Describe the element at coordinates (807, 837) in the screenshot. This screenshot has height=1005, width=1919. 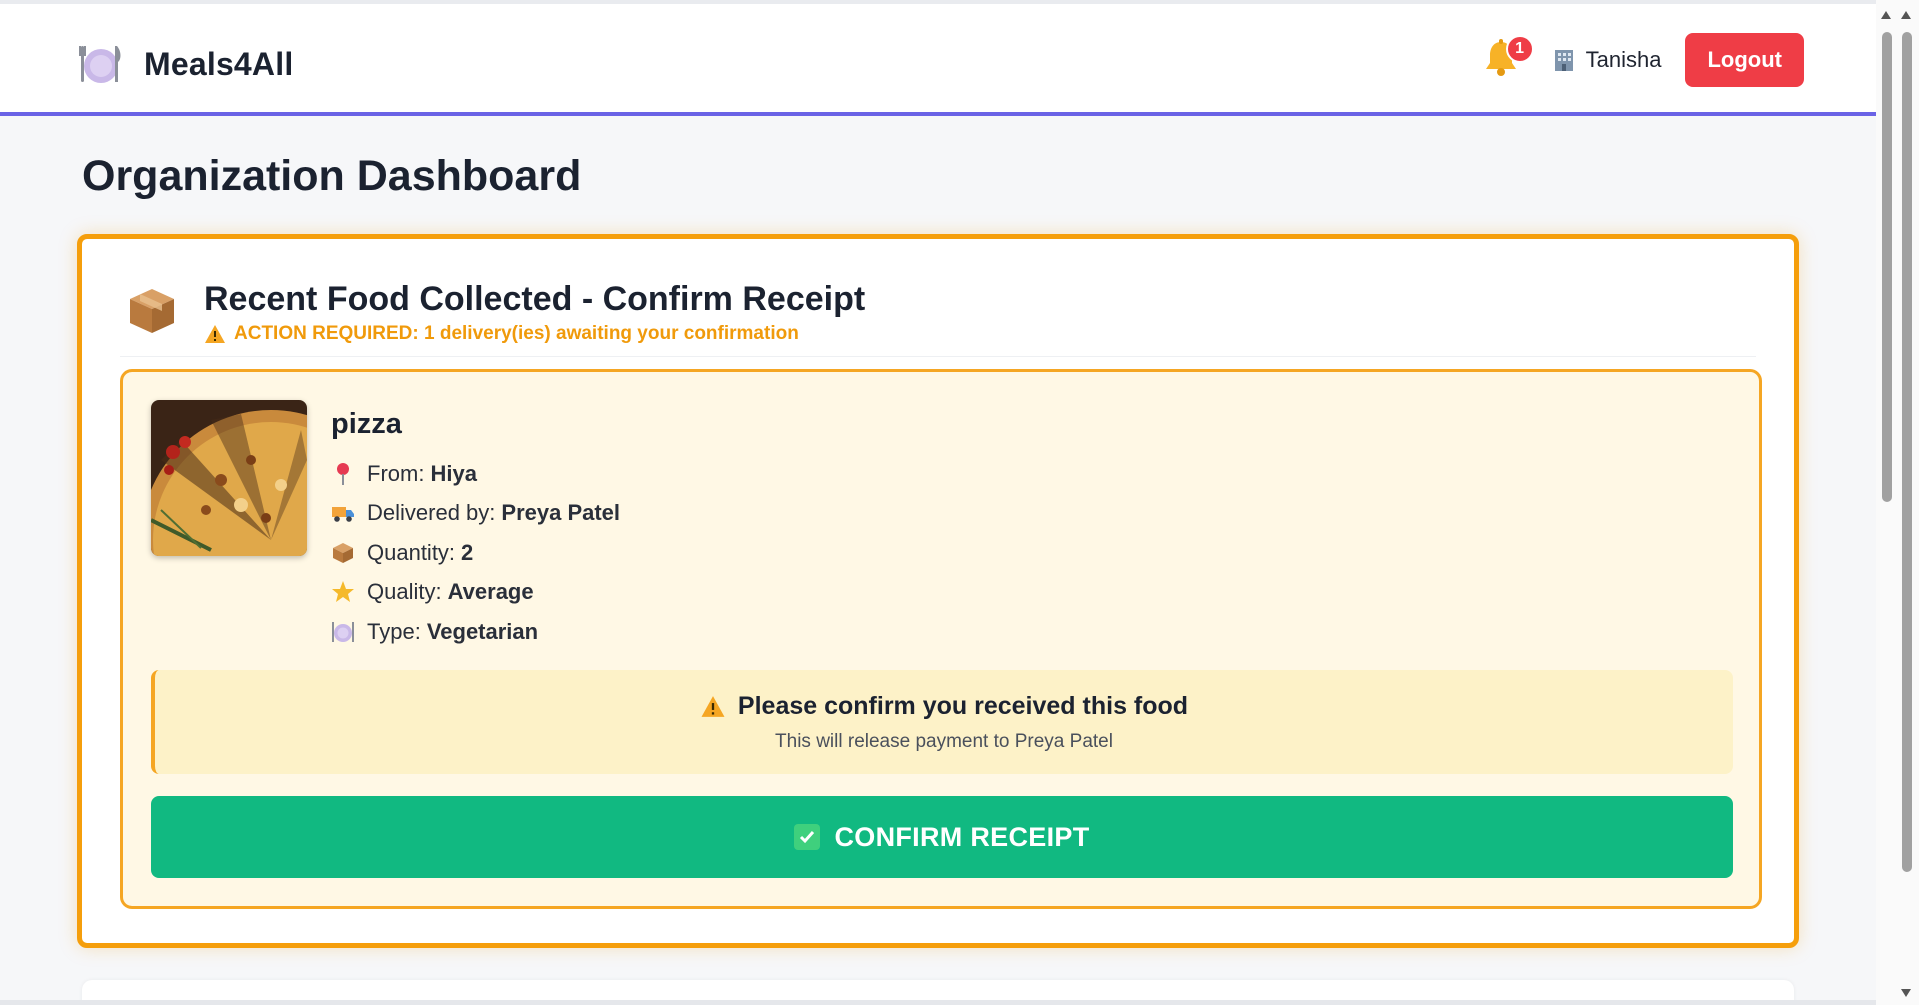
I see `checkmark-icon` at that location.